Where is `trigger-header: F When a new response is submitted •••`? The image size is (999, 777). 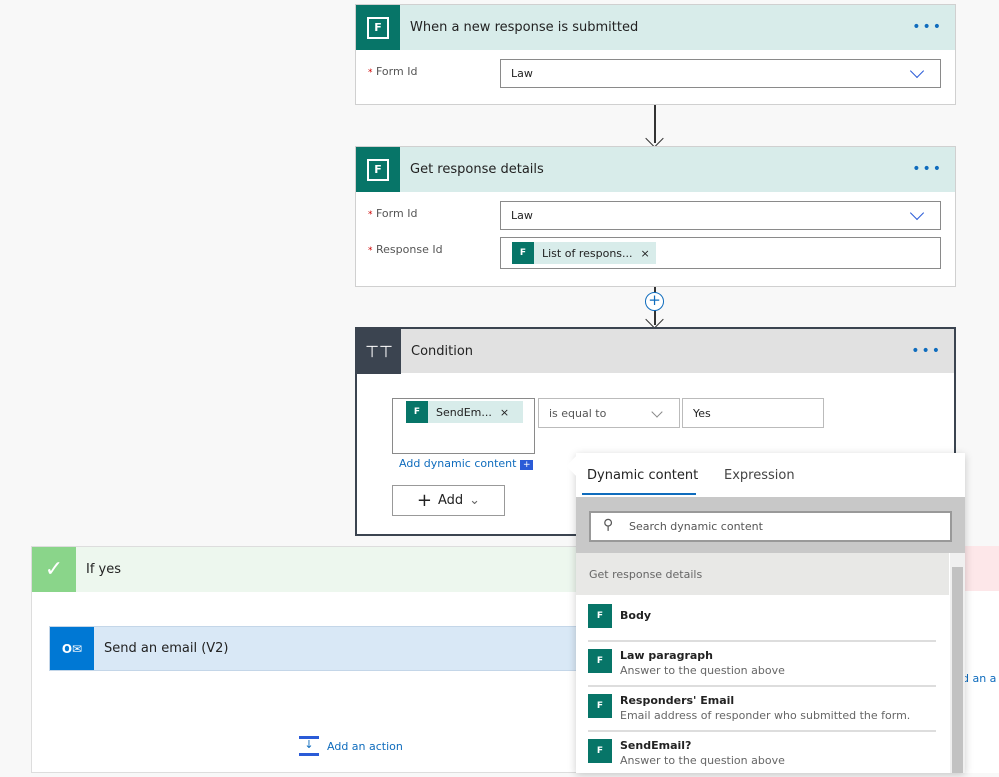
trigger-header: F When a new response is submitted ••• is located at coordinates (655, 27).